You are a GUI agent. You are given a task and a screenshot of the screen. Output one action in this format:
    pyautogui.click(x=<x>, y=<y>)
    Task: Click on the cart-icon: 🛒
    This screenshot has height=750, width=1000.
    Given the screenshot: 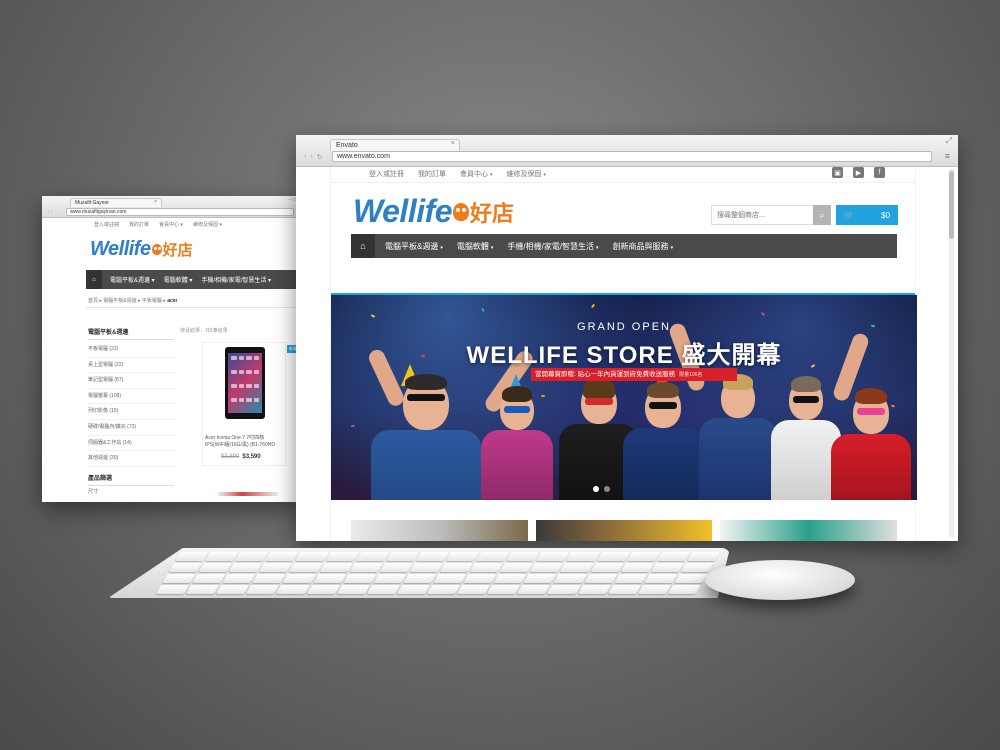 What is the action you would take?
    pyautogui.click(x=849, y=215)
    